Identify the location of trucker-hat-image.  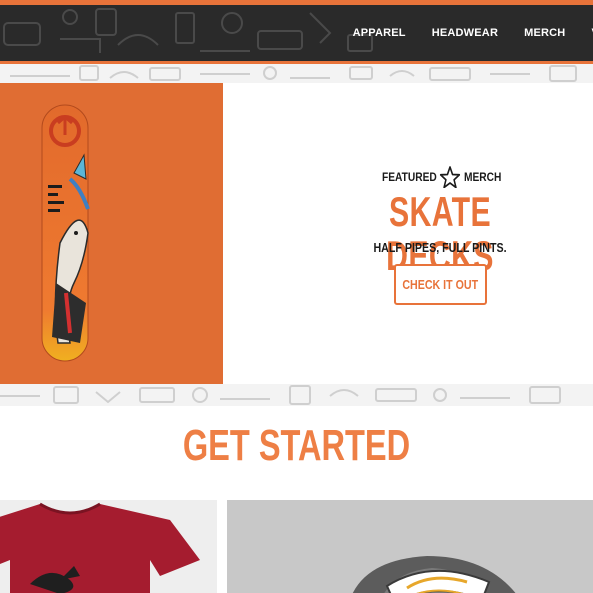
(434, 574).